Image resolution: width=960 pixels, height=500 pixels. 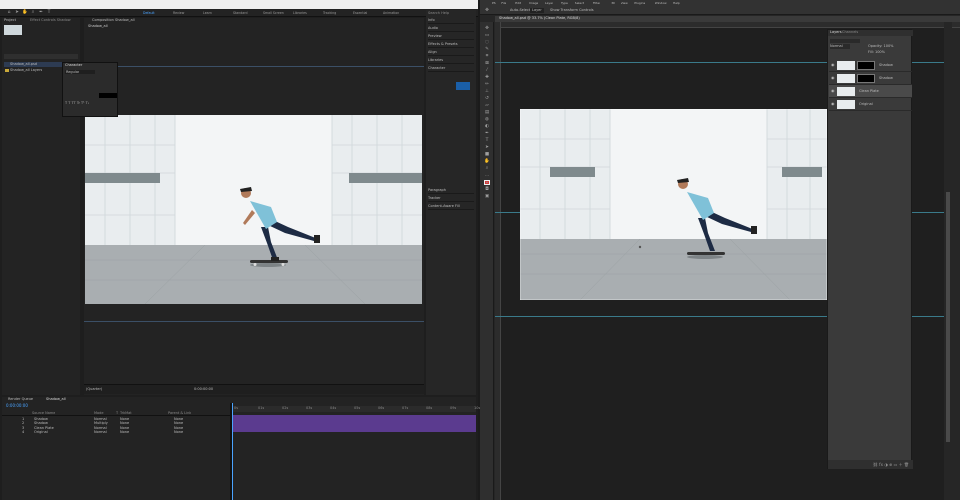 I want to click on panel-audio: Audio, so click(x=451, y=29).